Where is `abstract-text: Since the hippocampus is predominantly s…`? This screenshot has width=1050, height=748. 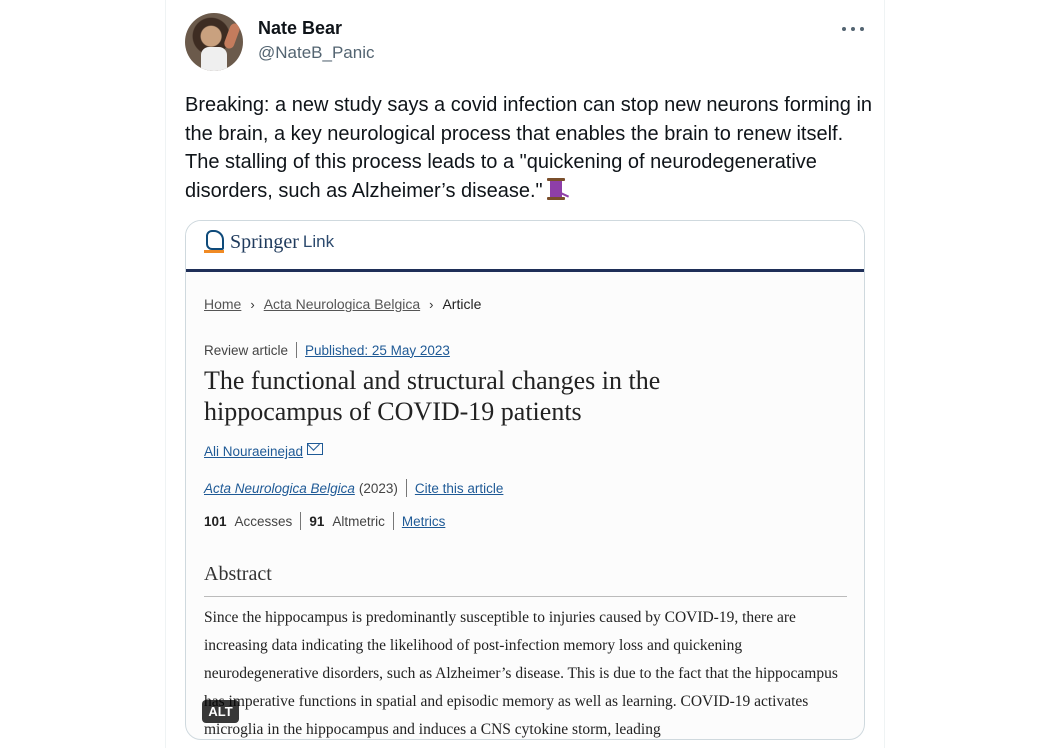 abstract-text: Since the hippocampus is predominantly s… is located at coordinates (521, 673).